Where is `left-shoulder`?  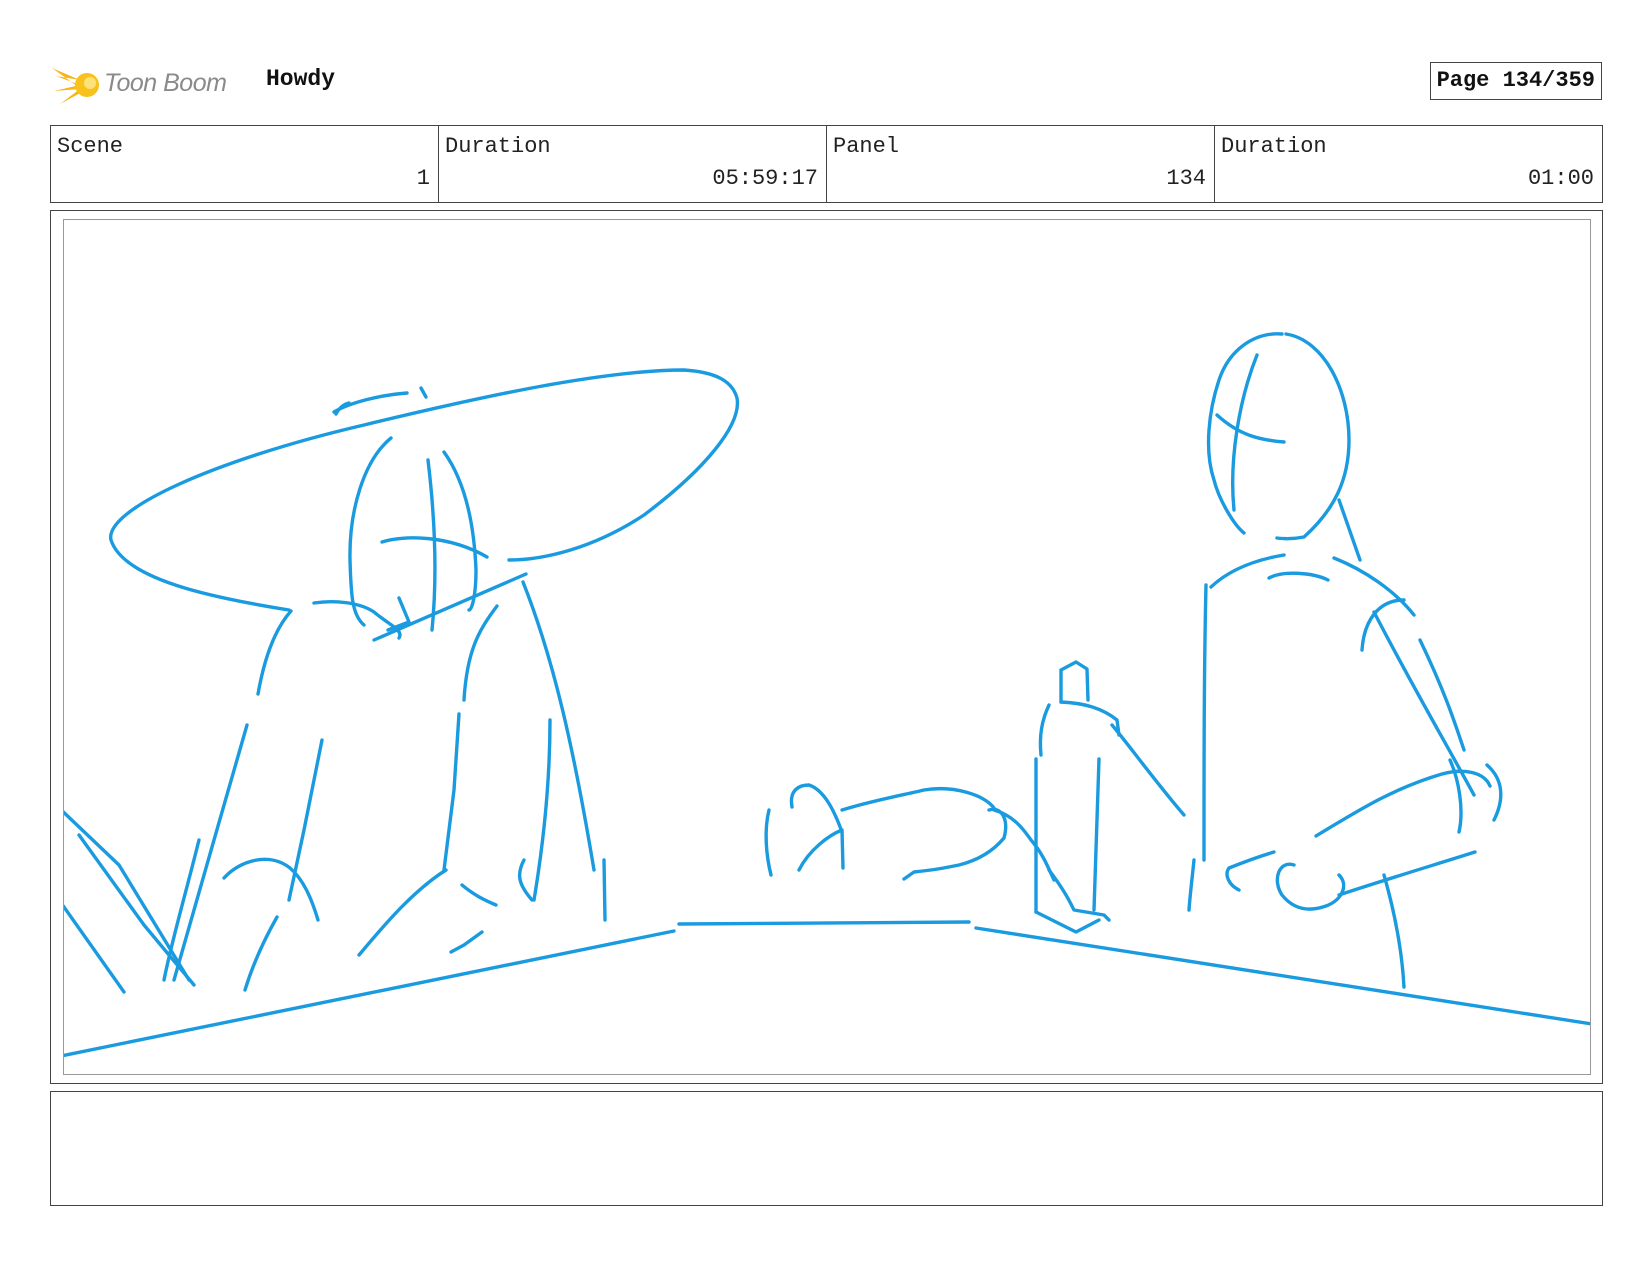 left-shoulder is located at coordinates (274, 652).